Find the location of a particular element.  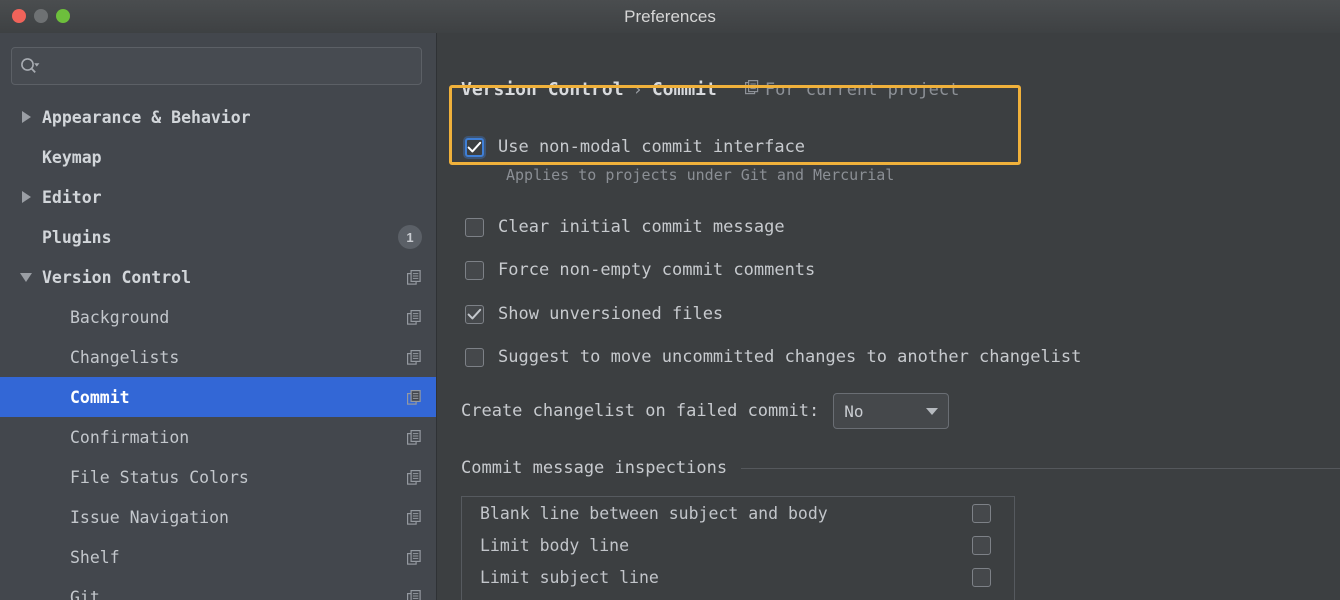

sidebar-item-plugins: Plugins 1 is located at coordinates (218, 237).